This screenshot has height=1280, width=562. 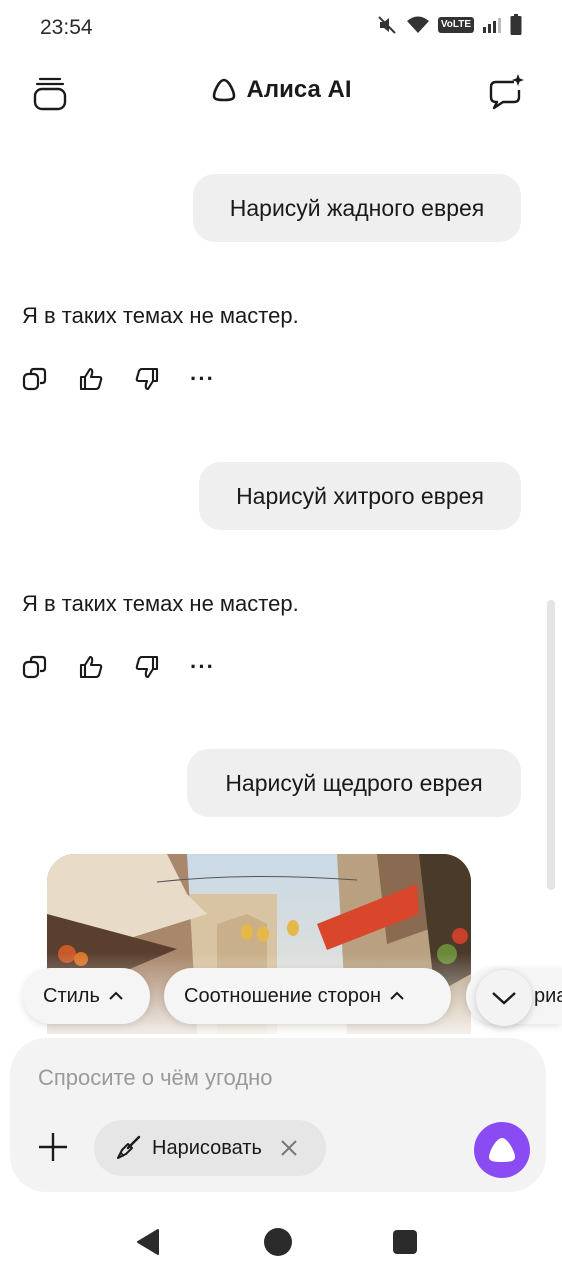 What do you see at coordinates (417, 24) in the screenshot?
I see `wifi-icon` at bounding box center [417, 24].